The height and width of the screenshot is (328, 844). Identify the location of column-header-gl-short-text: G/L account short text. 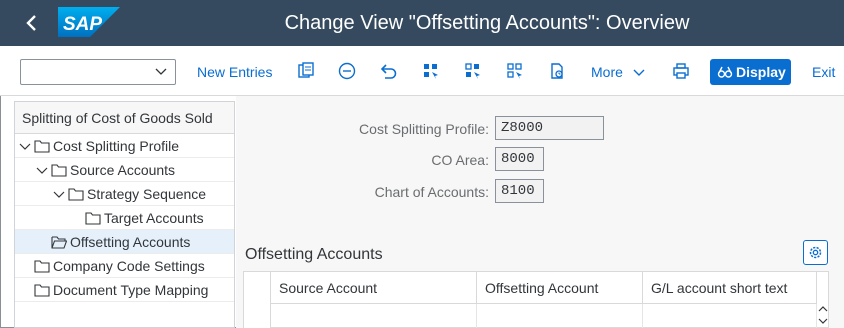
(730, 288).